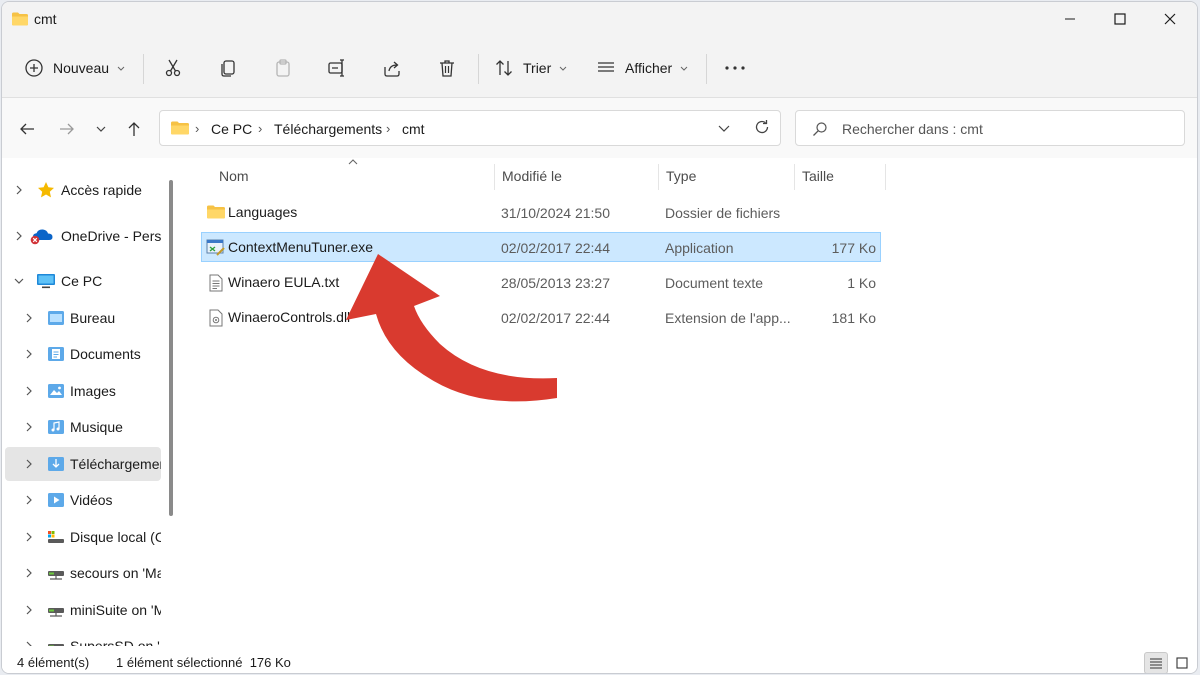  I want to click on sidebar-item-documents: Documents, so click(83, 354).